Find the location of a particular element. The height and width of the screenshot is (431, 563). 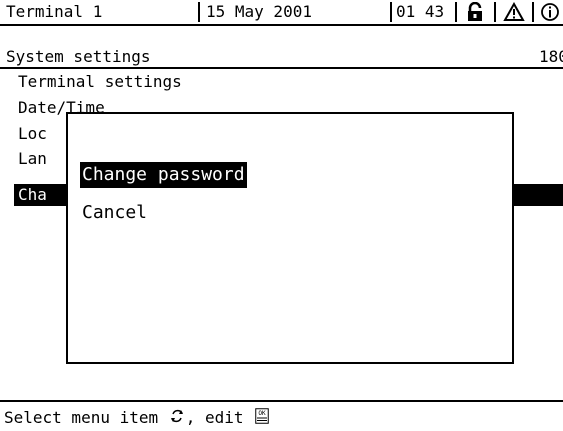

scroll-arrows-icon is located at coordinates (177, 419).